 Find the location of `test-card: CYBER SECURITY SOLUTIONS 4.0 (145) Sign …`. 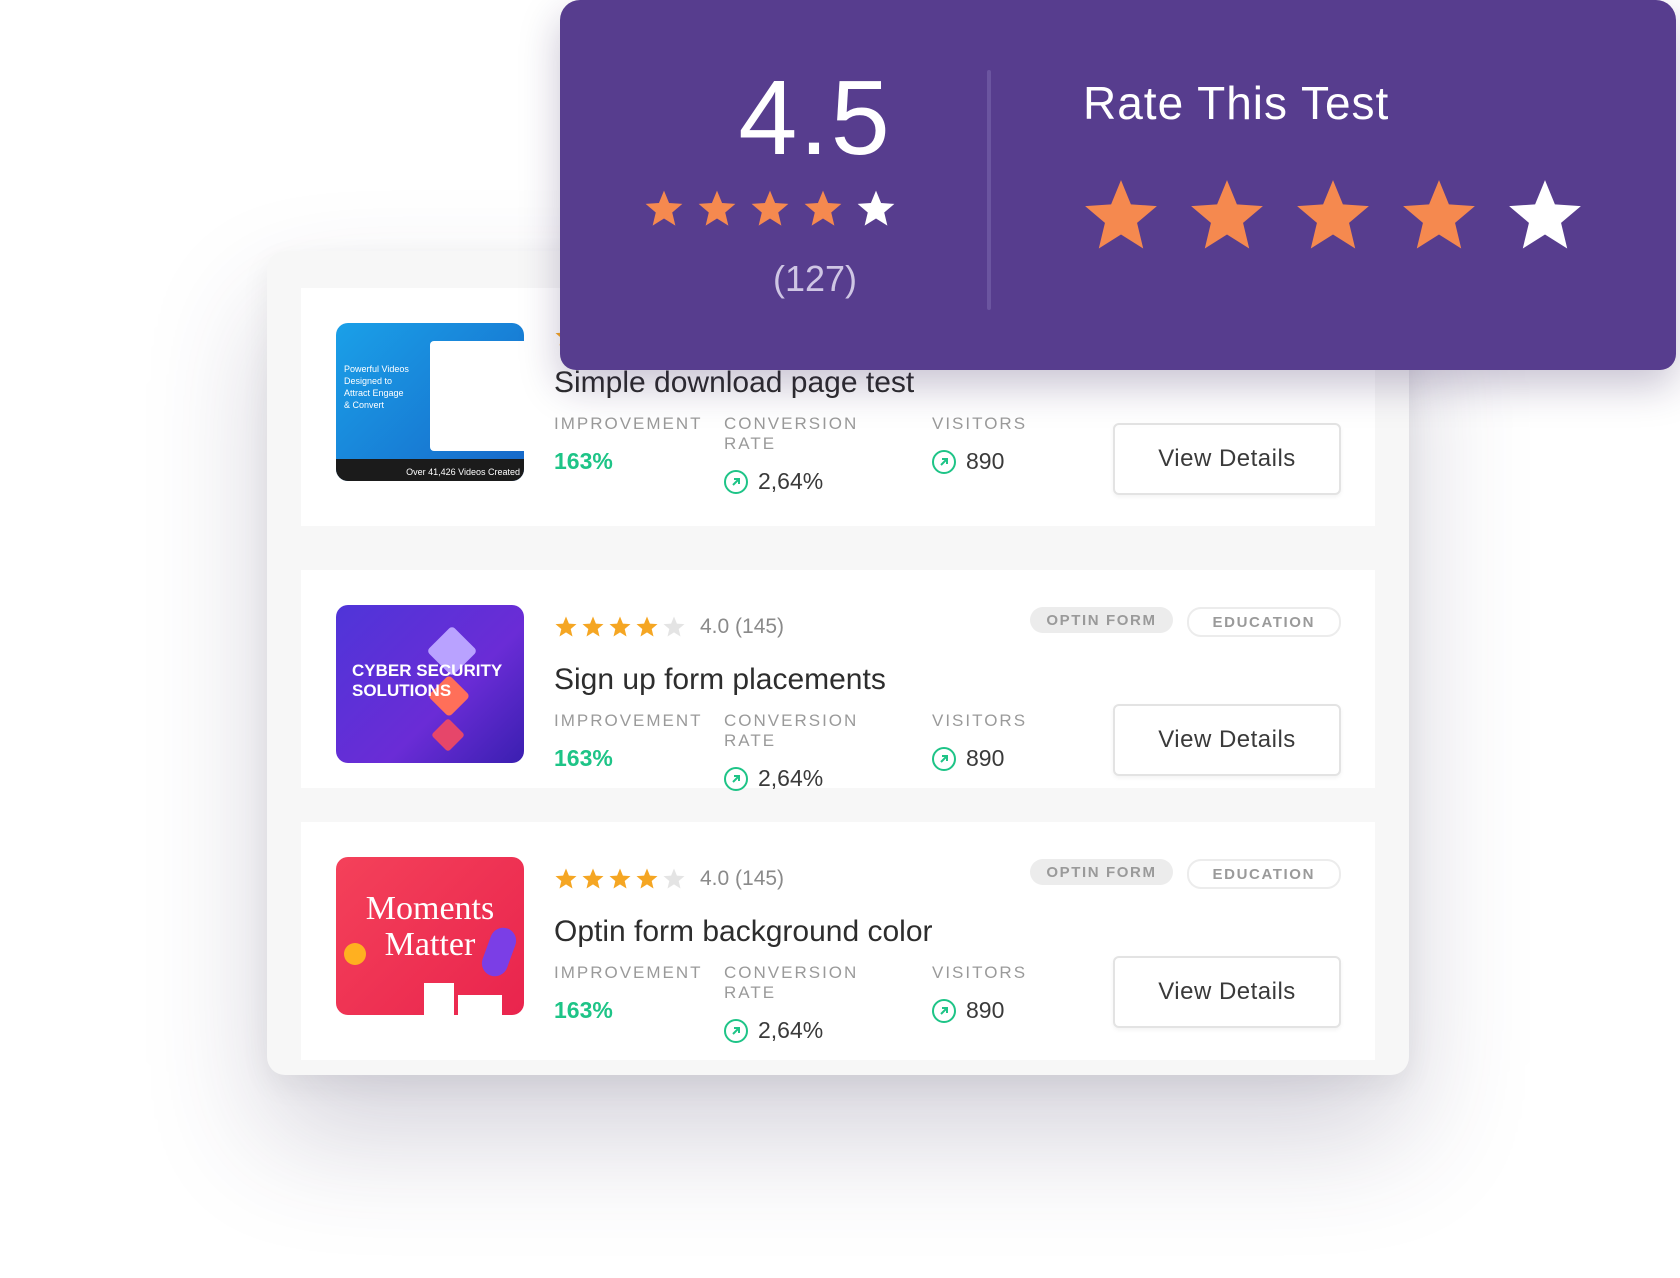

test-card: CYBER SECURITY SOLUTIONS 4.0 (145) Sign … is located at coordinates (838, 680).